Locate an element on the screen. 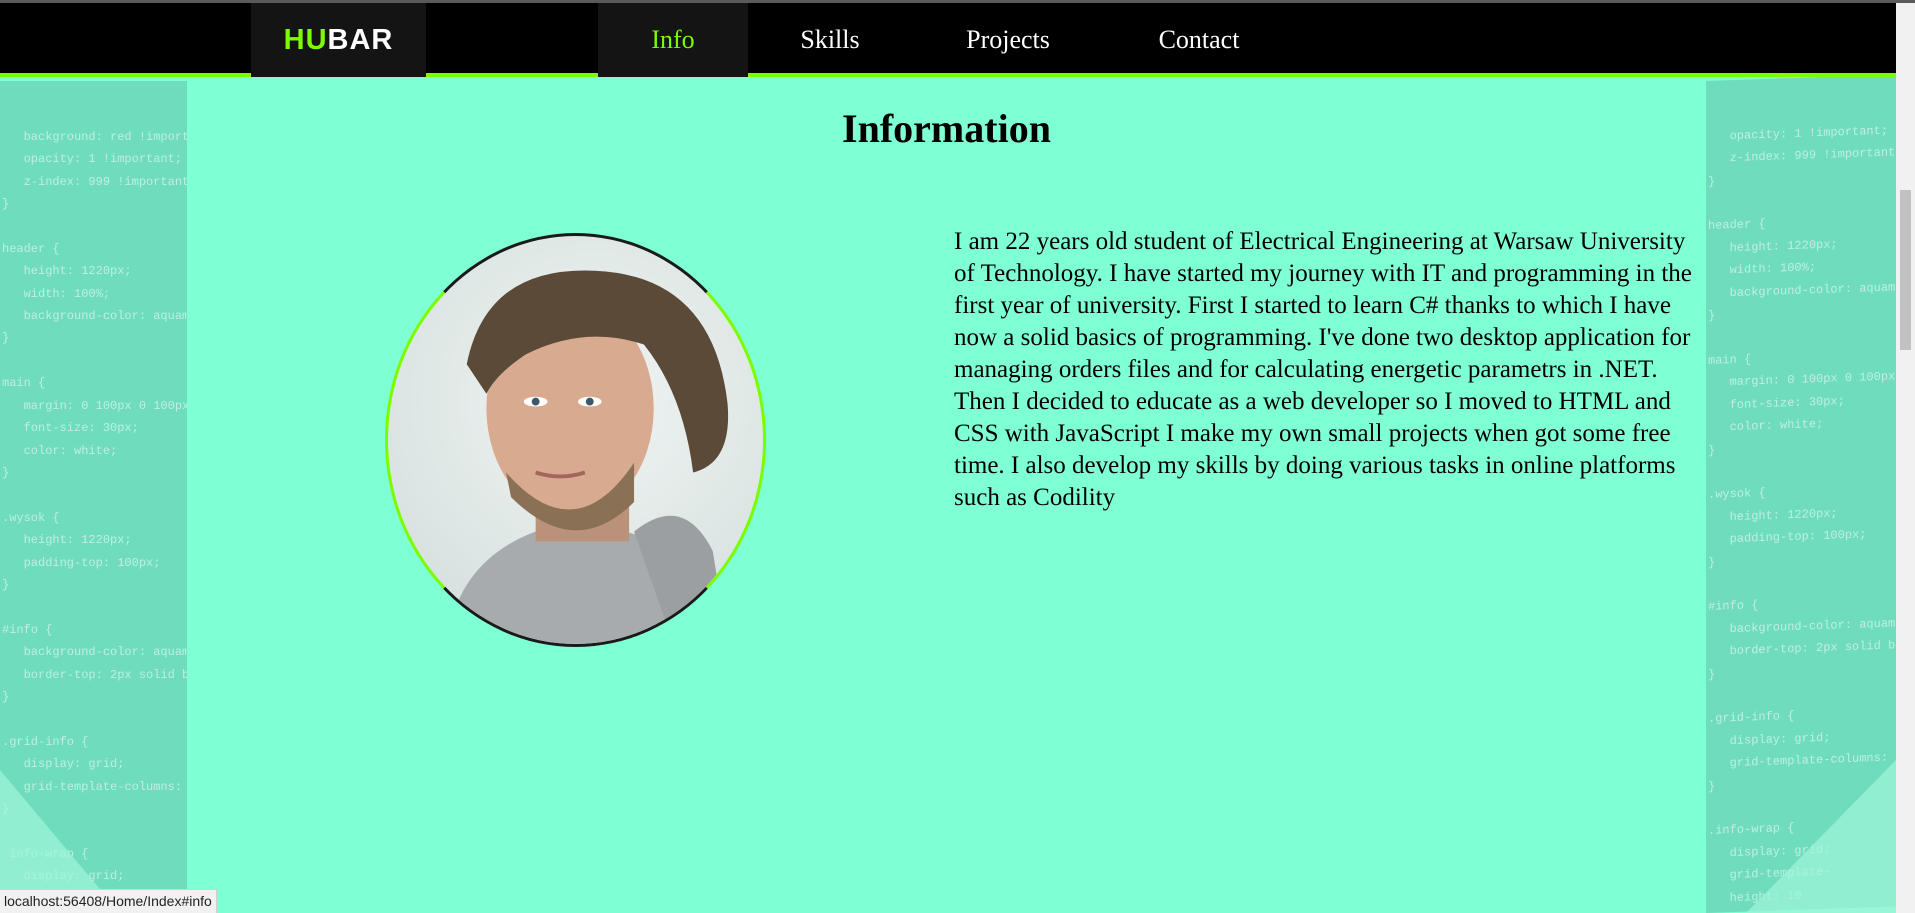 The width and height of the screenshot is (1915, 913). decorative-corner-right is located at coordinates (1821, 836).